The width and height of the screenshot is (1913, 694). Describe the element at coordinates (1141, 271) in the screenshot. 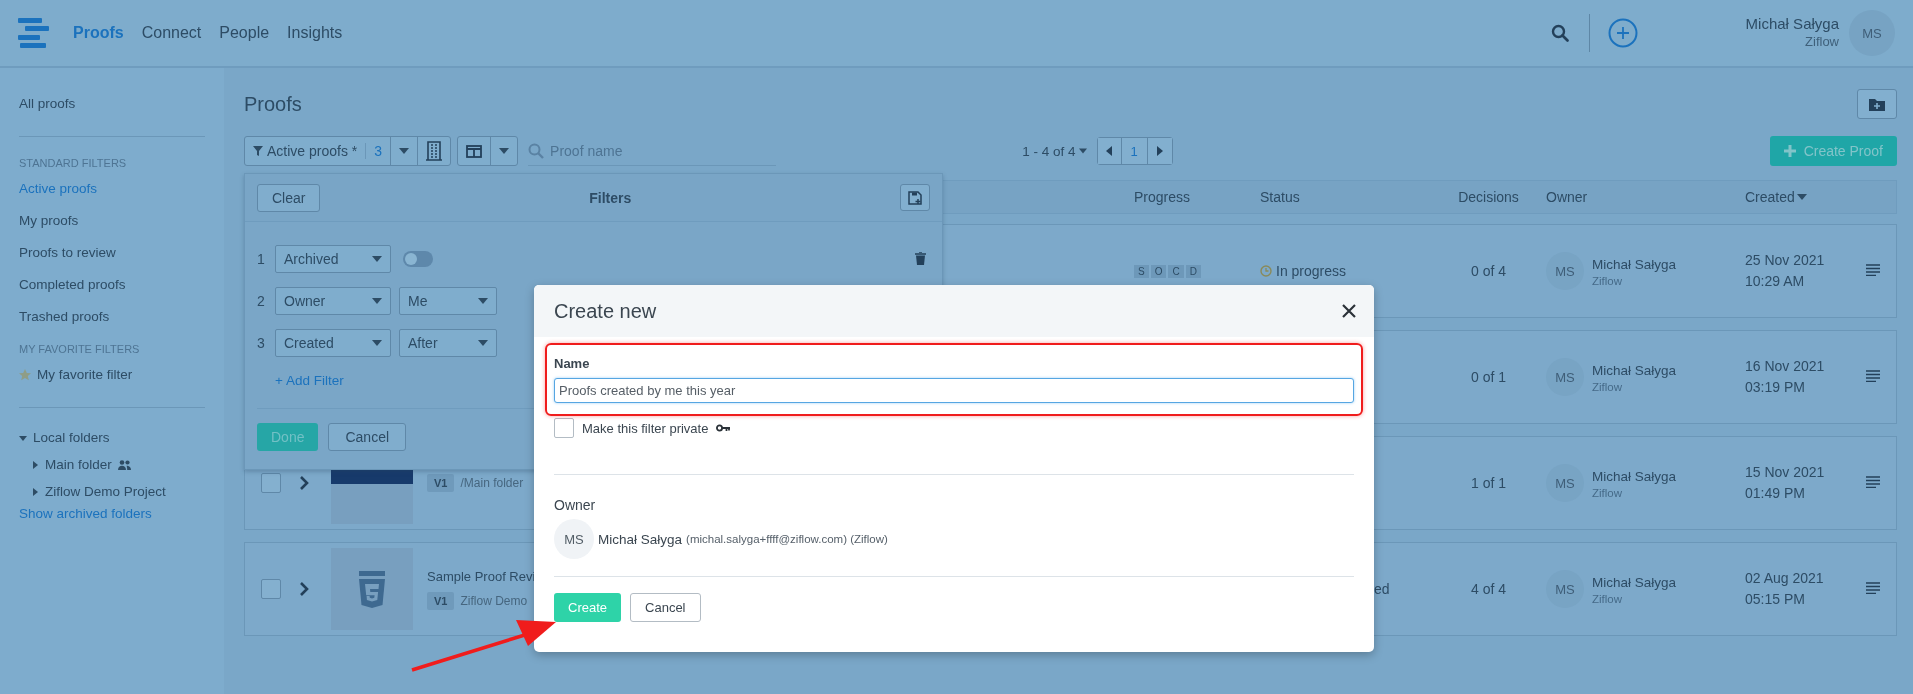

I see `progress-step: S` at that location.